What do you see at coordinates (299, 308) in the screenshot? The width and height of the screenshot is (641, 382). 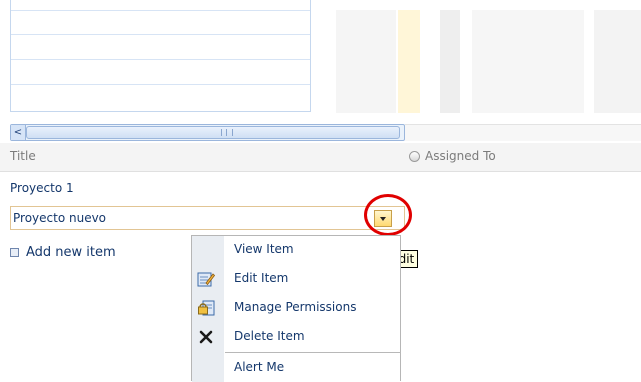 I see `menu-item-permissions: Manage Permissions` at bounding box center [299, 308].